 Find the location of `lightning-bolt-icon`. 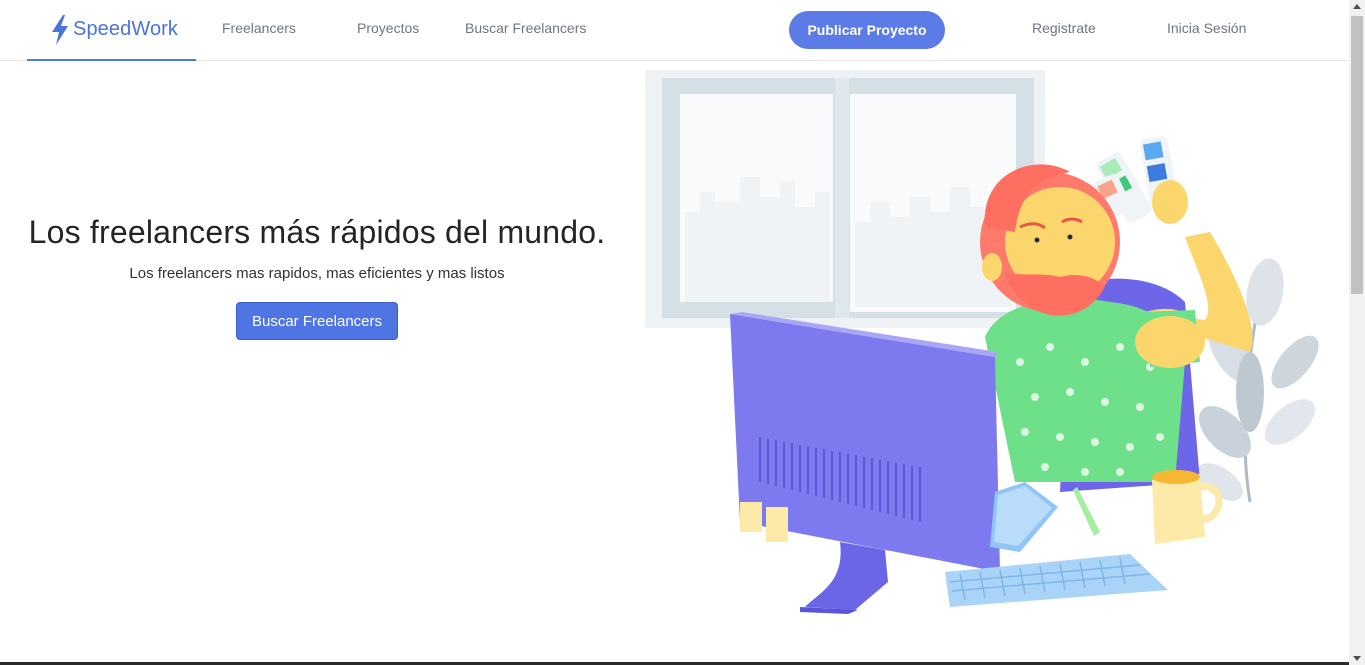

lightning-bolt-icon is located at coordinates (60, 29).